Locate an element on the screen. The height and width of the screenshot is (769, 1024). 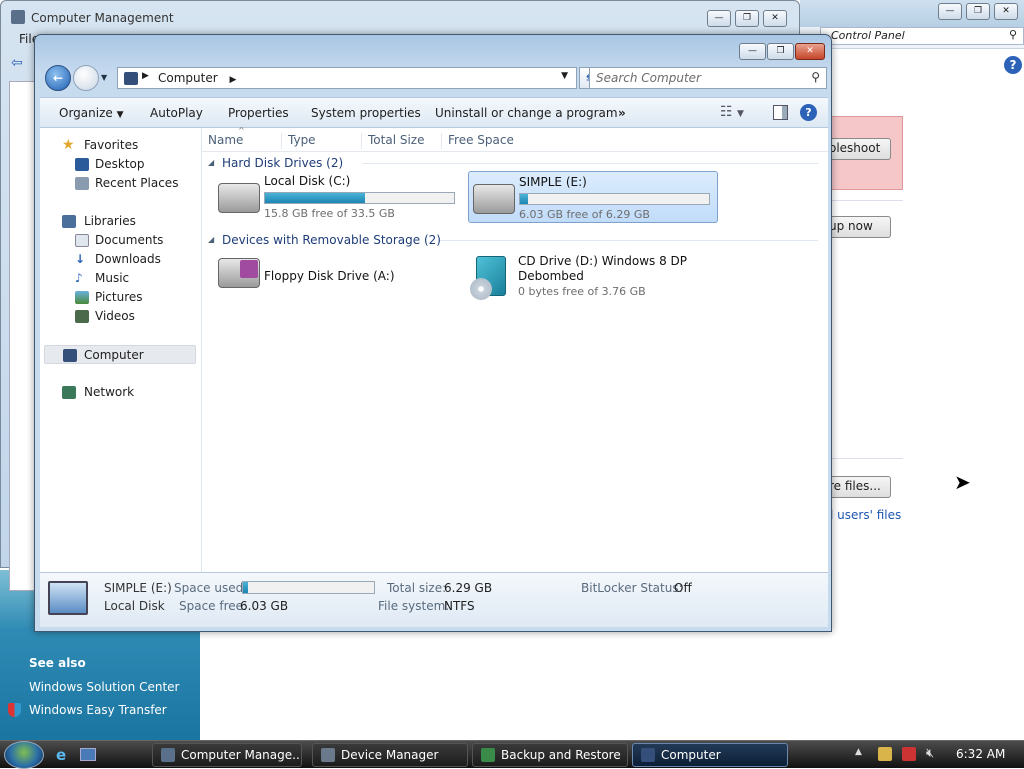
back-up-now-button: up now is located at coordinates (856, 227).